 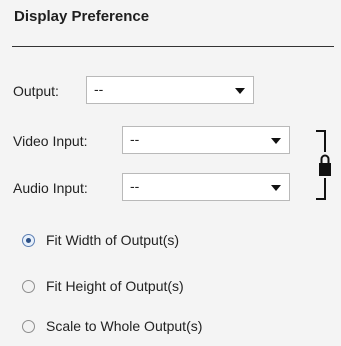 I want to click on fit-width-option: Fit Width of Output(s), so click(x=100, y=240).